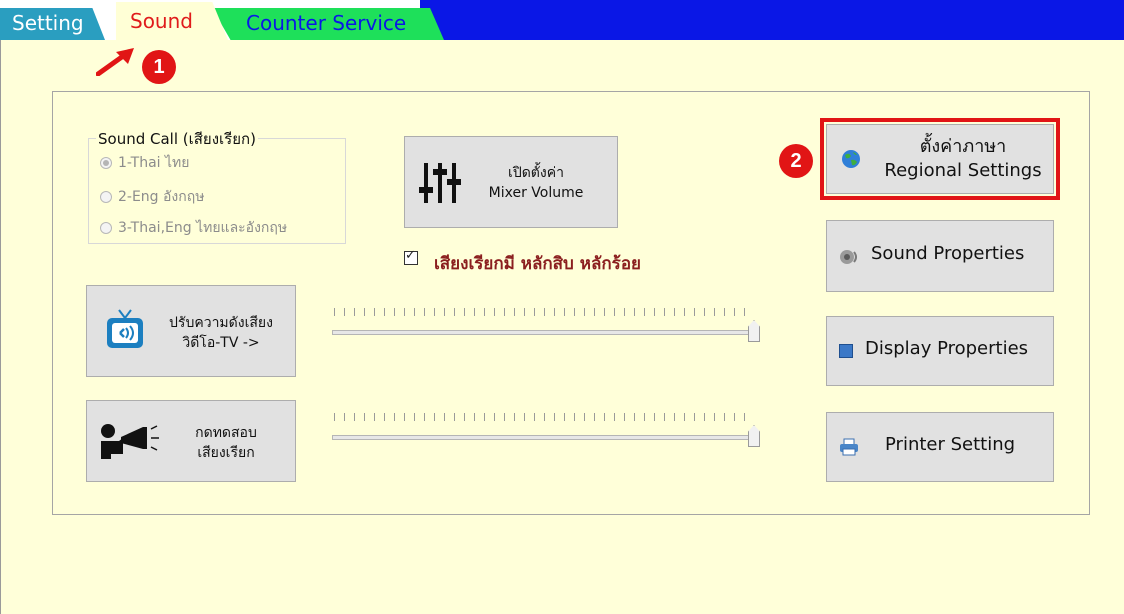 The height and width of the screenshot is (614, 1124). I want to click on speaker-icon, so click(848, 257).